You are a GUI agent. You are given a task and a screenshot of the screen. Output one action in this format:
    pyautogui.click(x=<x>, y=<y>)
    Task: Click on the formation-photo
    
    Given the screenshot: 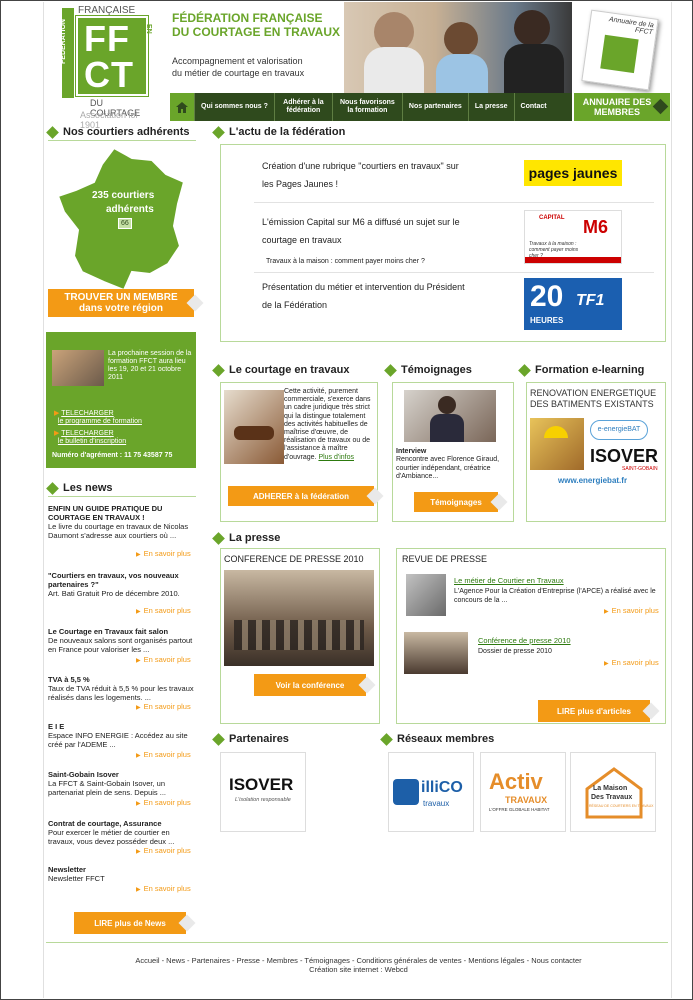 What is the action you would take?
    pyautogui.click(x=78, y=368)
    